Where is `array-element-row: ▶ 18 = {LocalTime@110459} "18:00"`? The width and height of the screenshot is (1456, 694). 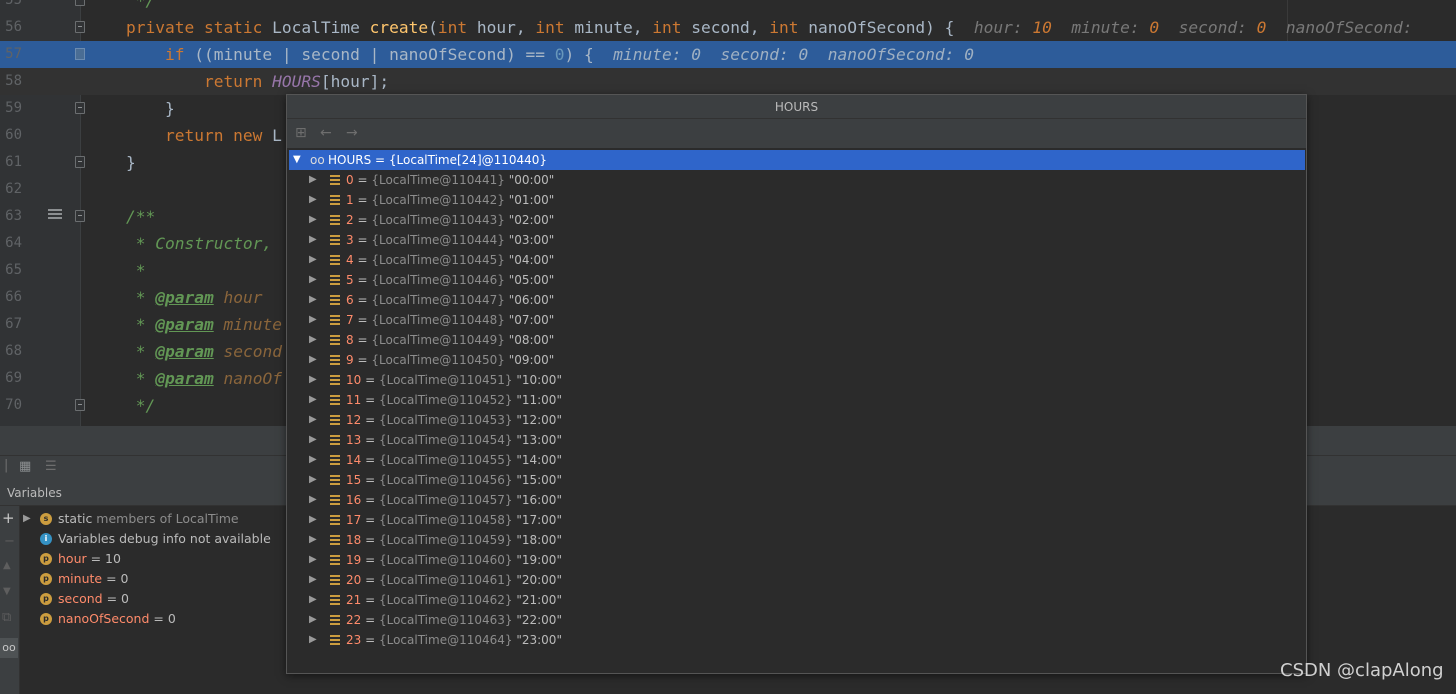 array-element-row: ▶ 18 = {LocalTime@110459} "18:00" is located at coordinates (796, 540).